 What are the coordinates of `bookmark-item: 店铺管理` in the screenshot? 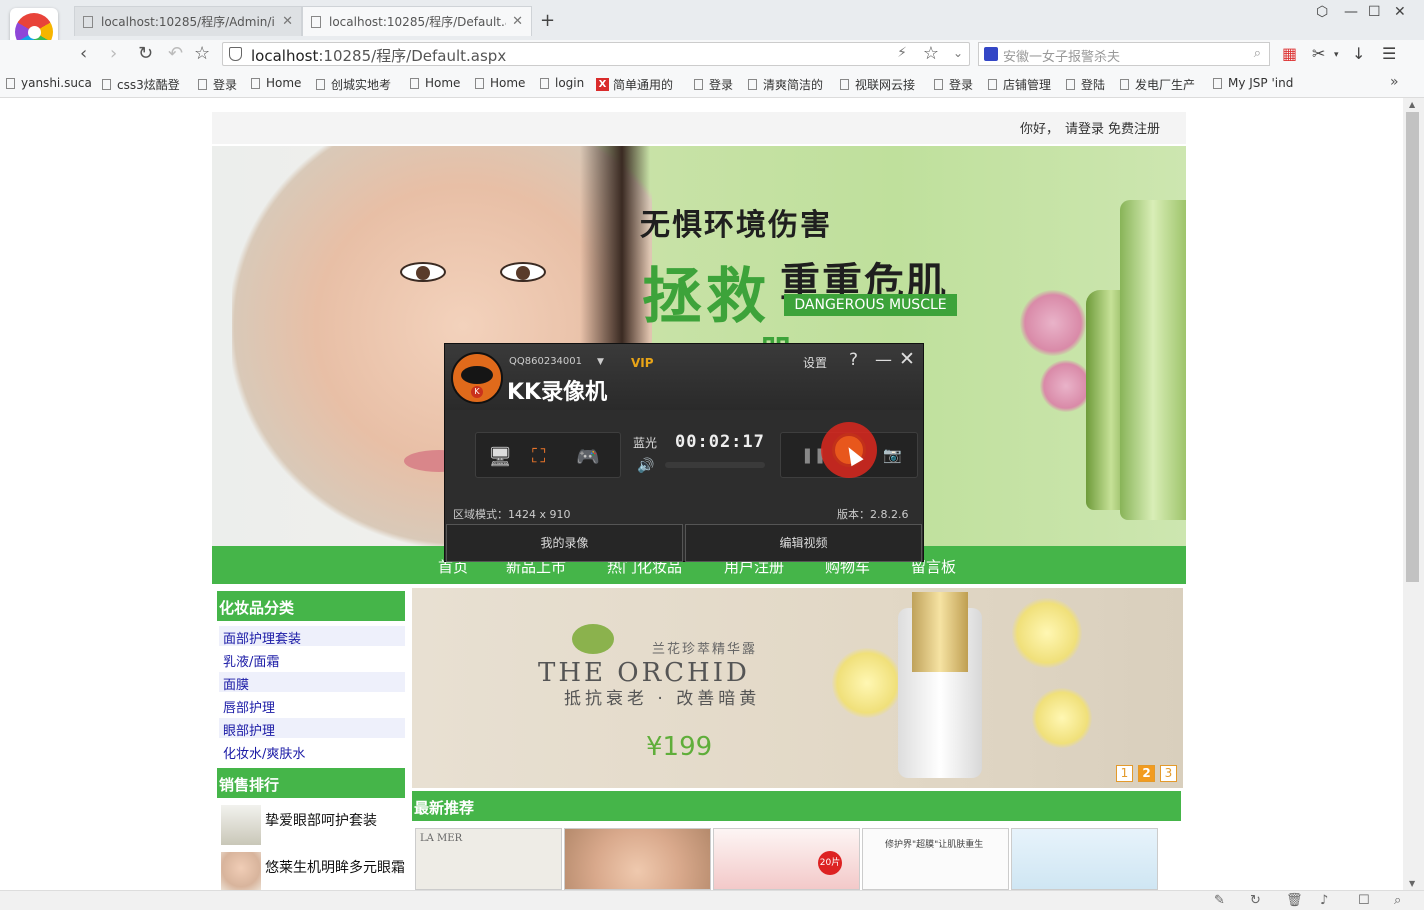 It's located at (1019, 84).